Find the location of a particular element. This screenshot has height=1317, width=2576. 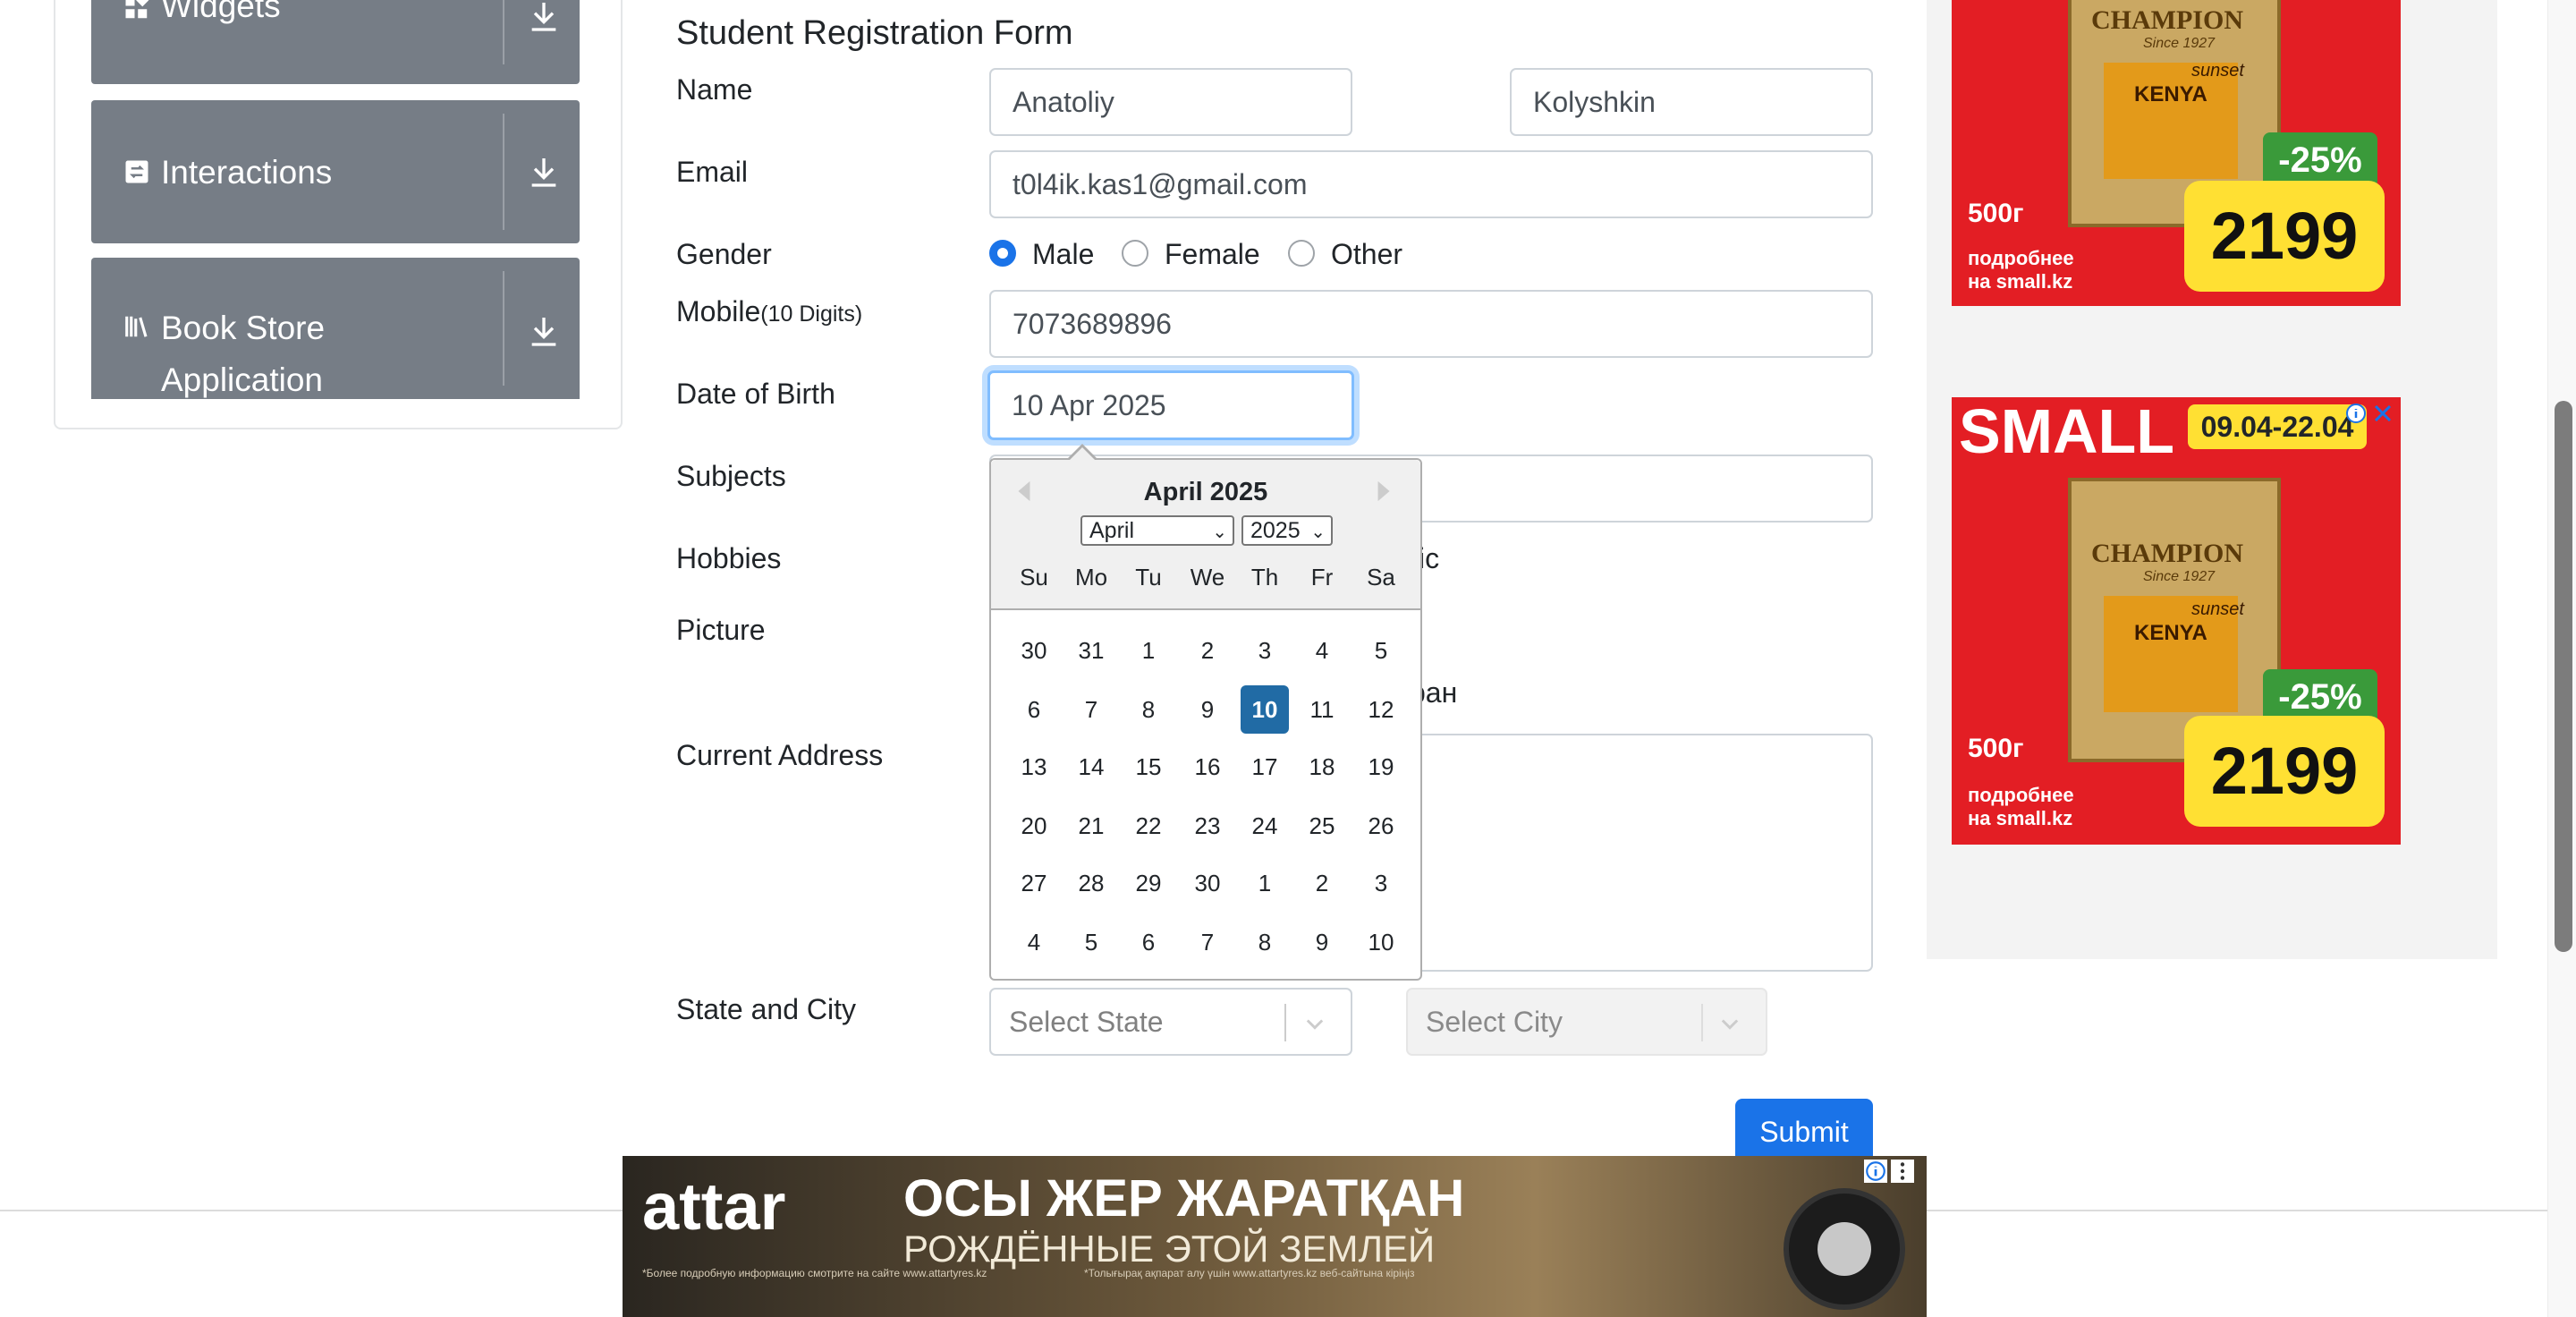

sidebar-group-interactions: Interactions is located at coordinates (335, 171).